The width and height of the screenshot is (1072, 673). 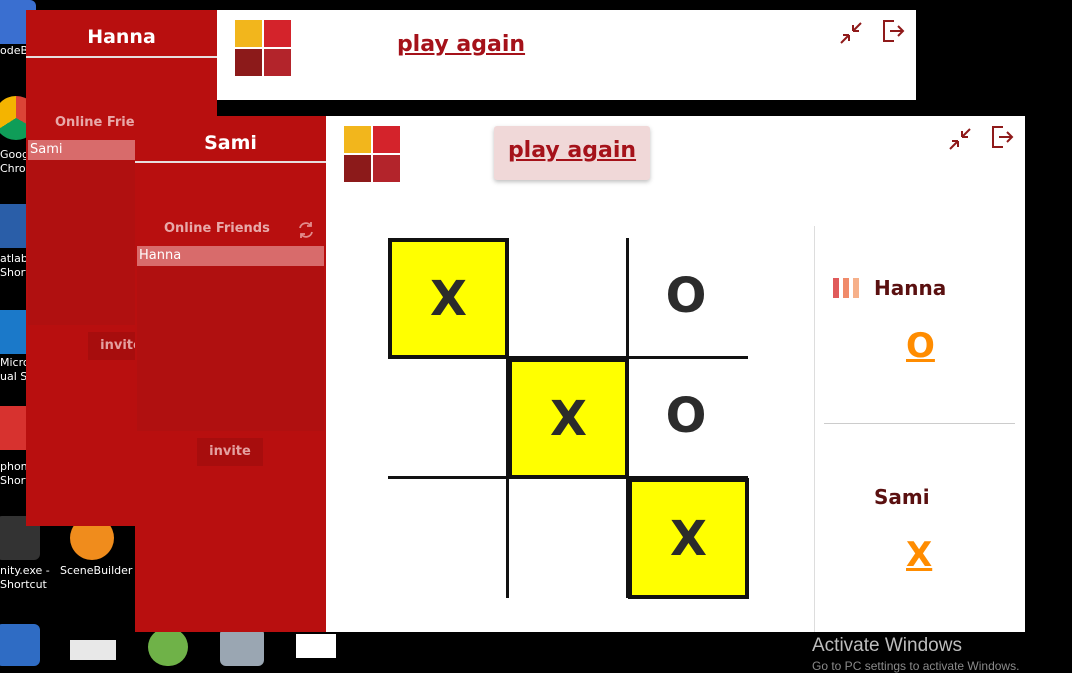 What do you see at coordinates (230, 143) in the screenshot?
I see `player-name: Sami` at bounding box center [230, 143].